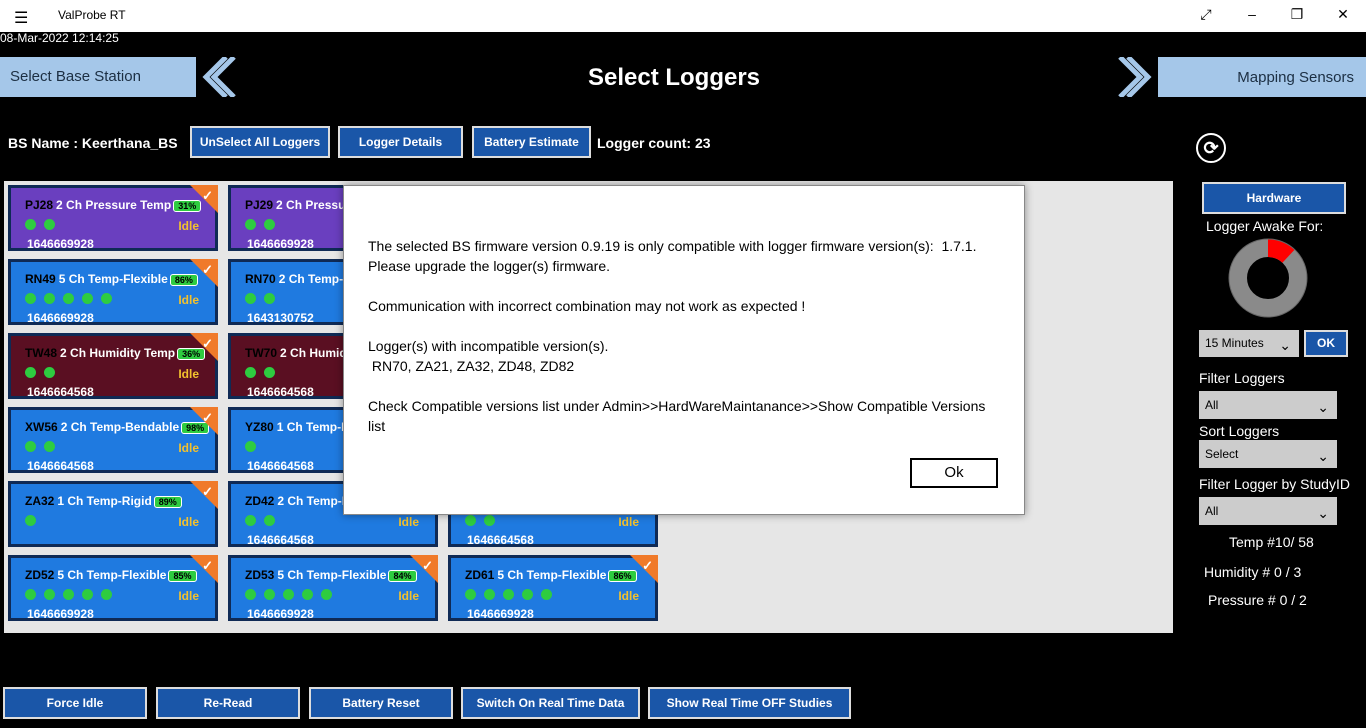 The width and height of the screenshot is (1366, 728). What do you see at coordinates (749, 703) in the screenshot?
I see `realtime-off-studies-button: Show Real Time OFF Studies` at bounding box center [749, 703].